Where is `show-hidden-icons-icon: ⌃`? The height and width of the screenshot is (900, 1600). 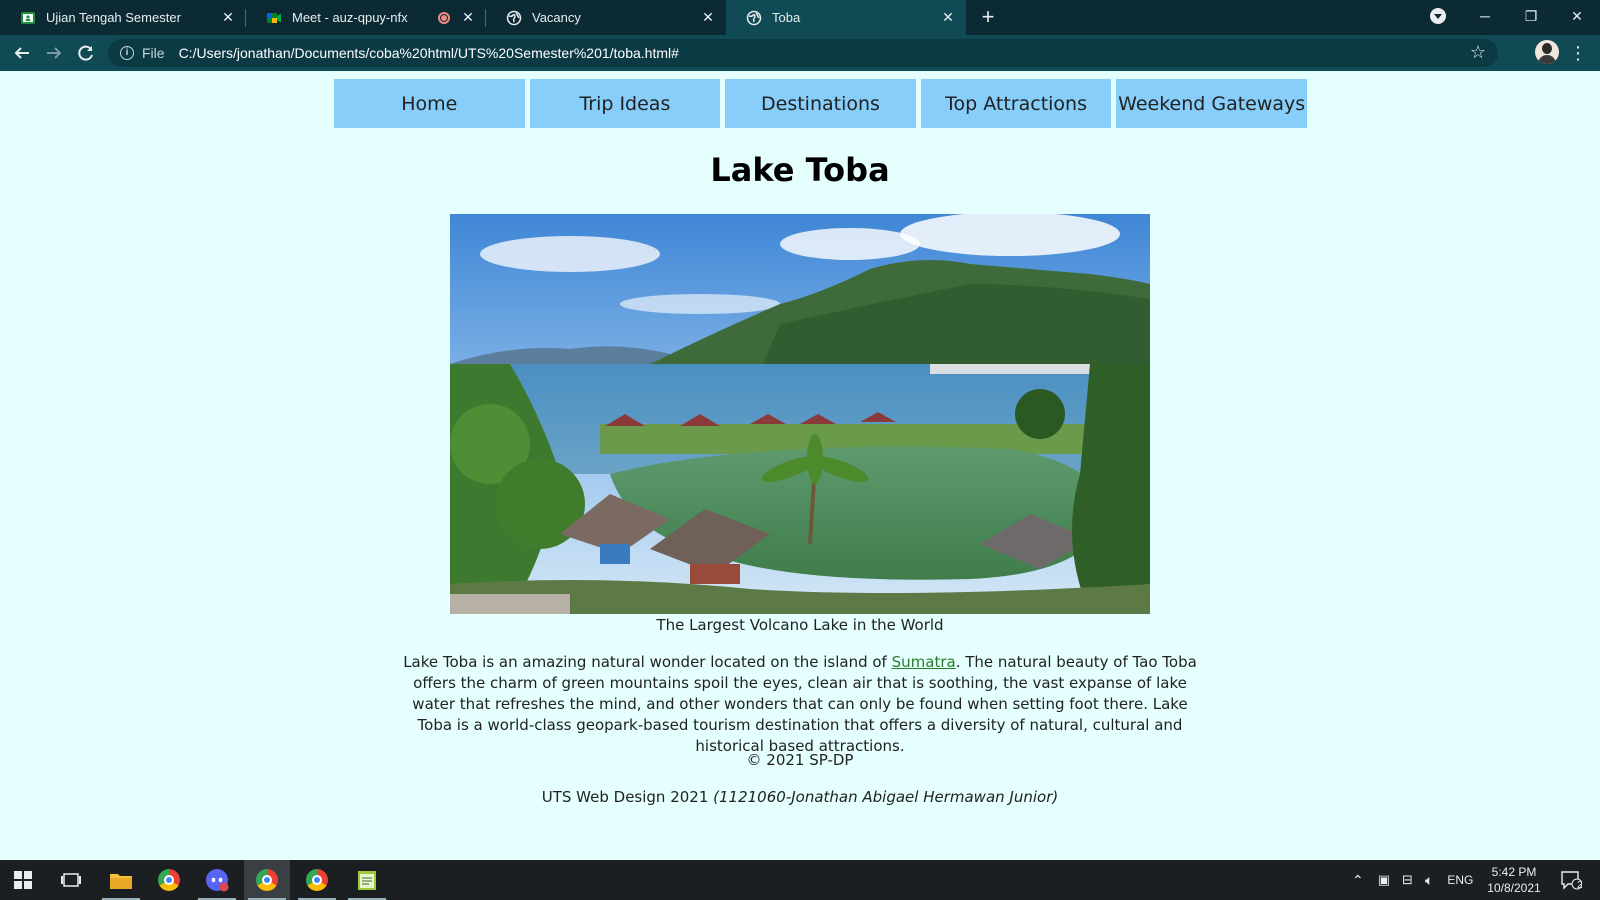 show-hidden-icons-icon: ⌃ is located at coordinates (1358, 880).